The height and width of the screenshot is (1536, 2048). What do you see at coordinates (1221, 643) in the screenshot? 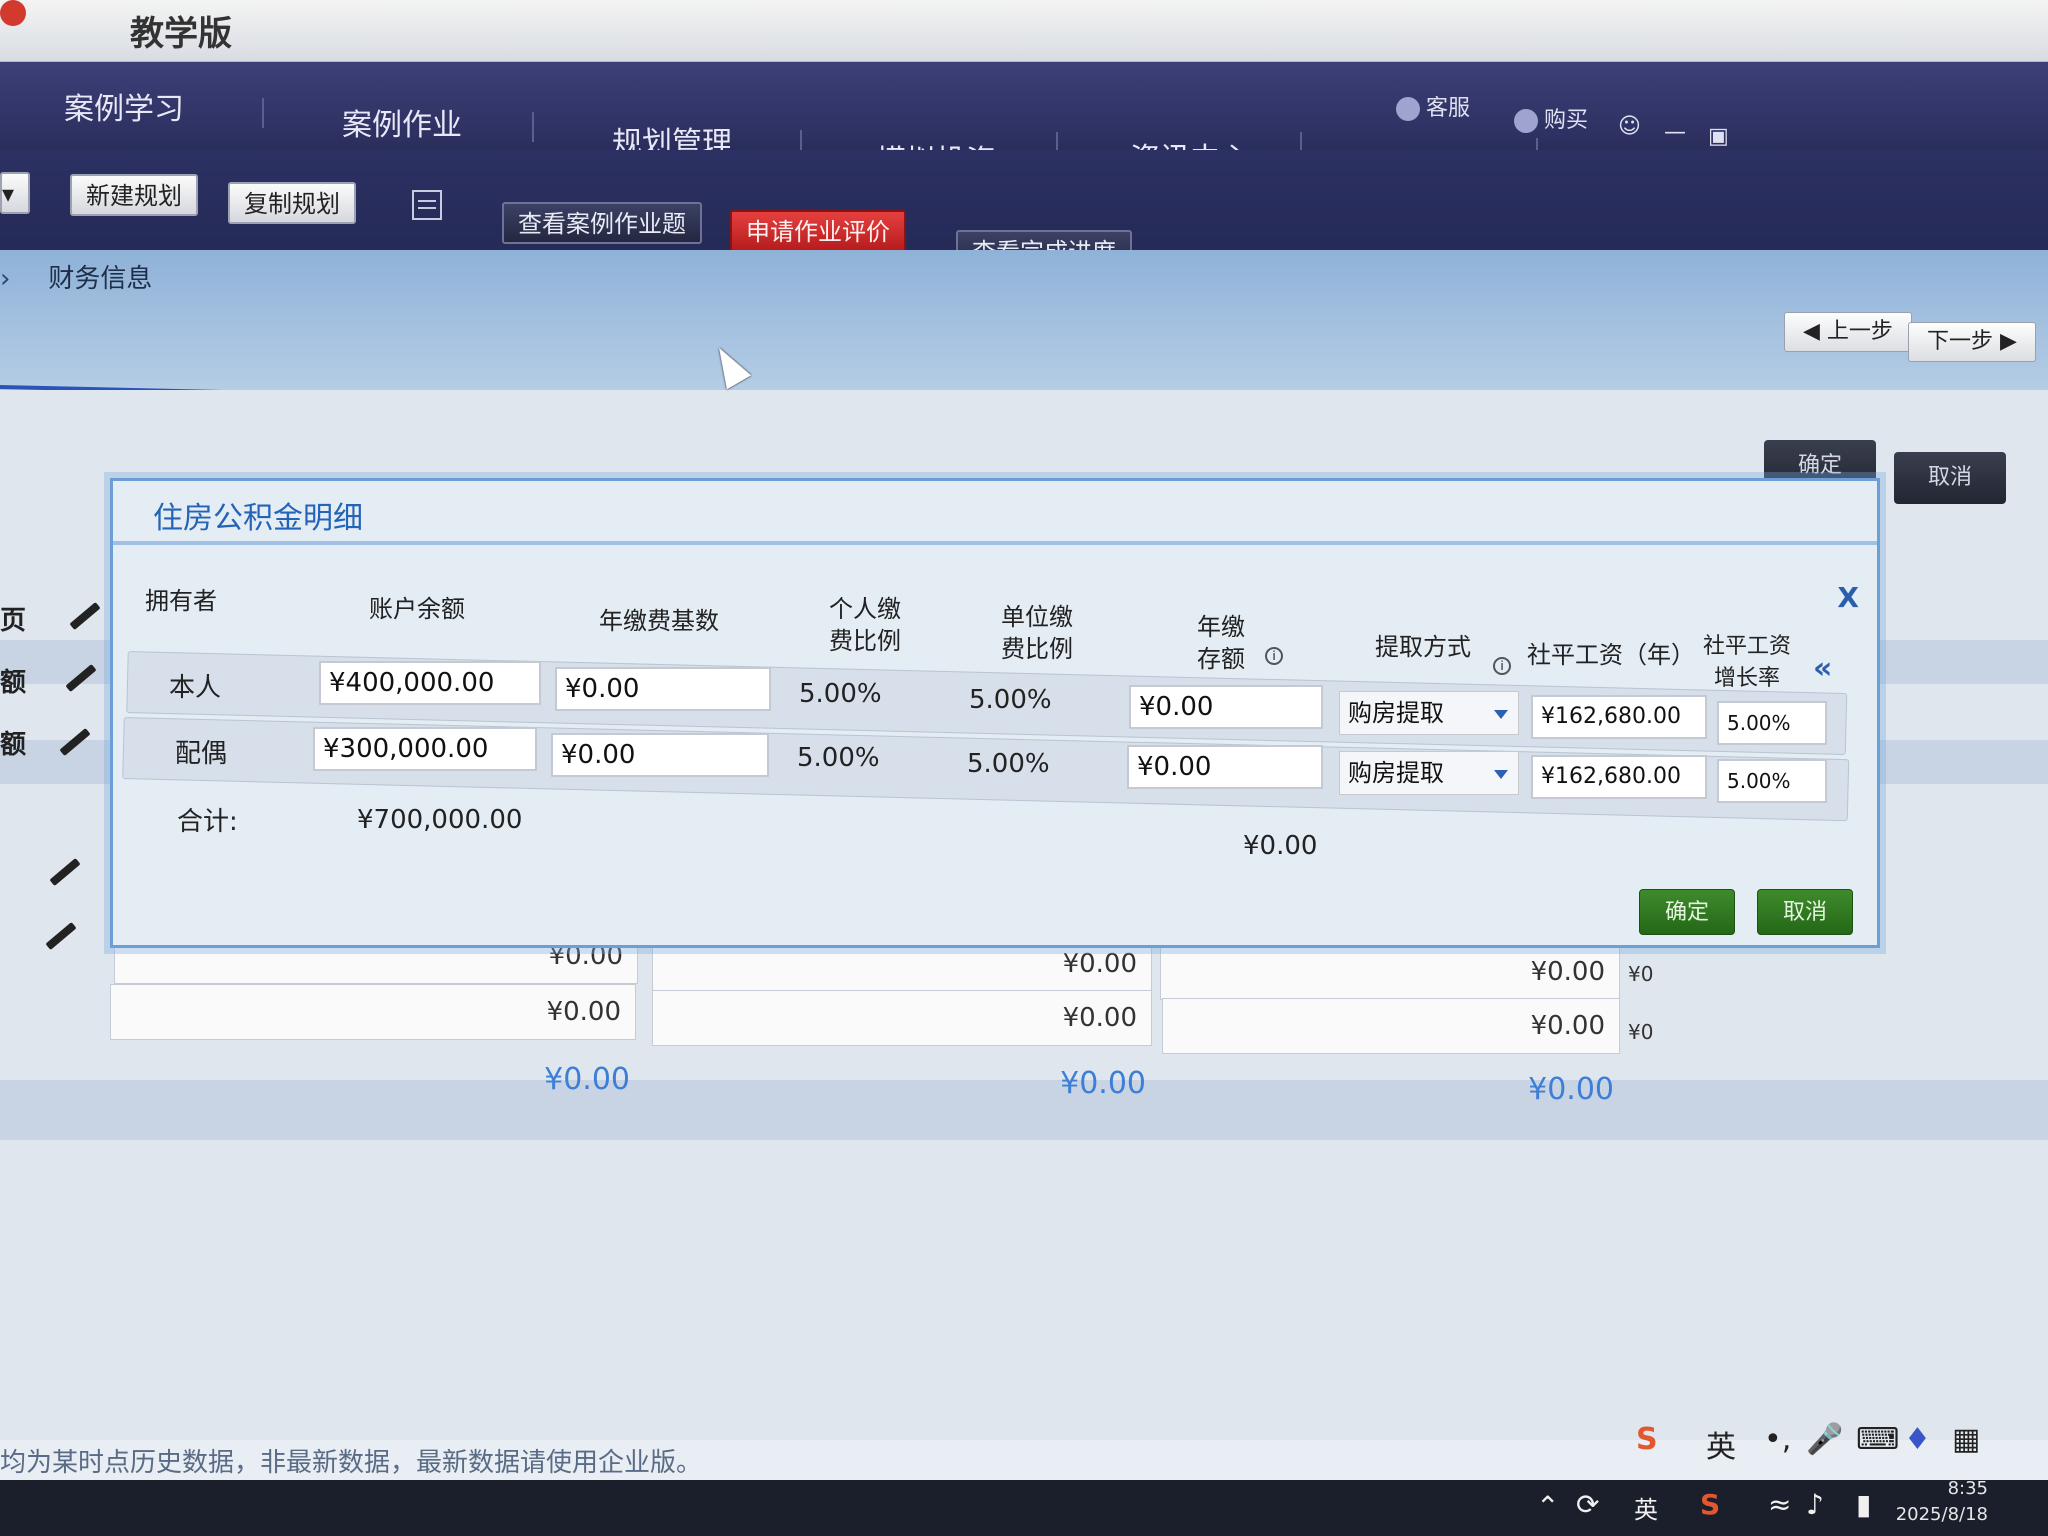
I see `header-annual-deposit: 年缴 存额` at bounding box center [1221, 643].